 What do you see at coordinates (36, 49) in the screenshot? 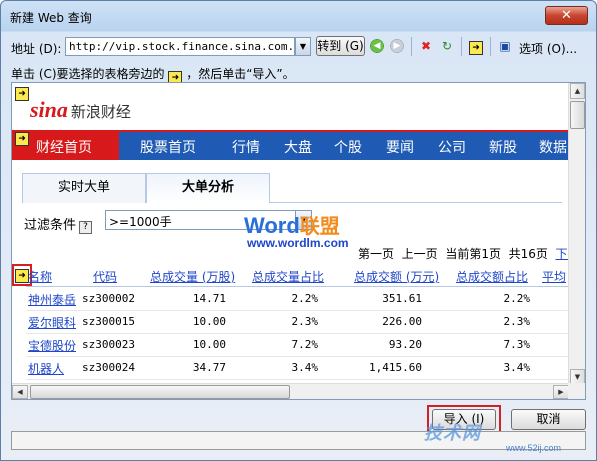
I see `address-label: 地址 (D):` at bounding box center [36, 49].